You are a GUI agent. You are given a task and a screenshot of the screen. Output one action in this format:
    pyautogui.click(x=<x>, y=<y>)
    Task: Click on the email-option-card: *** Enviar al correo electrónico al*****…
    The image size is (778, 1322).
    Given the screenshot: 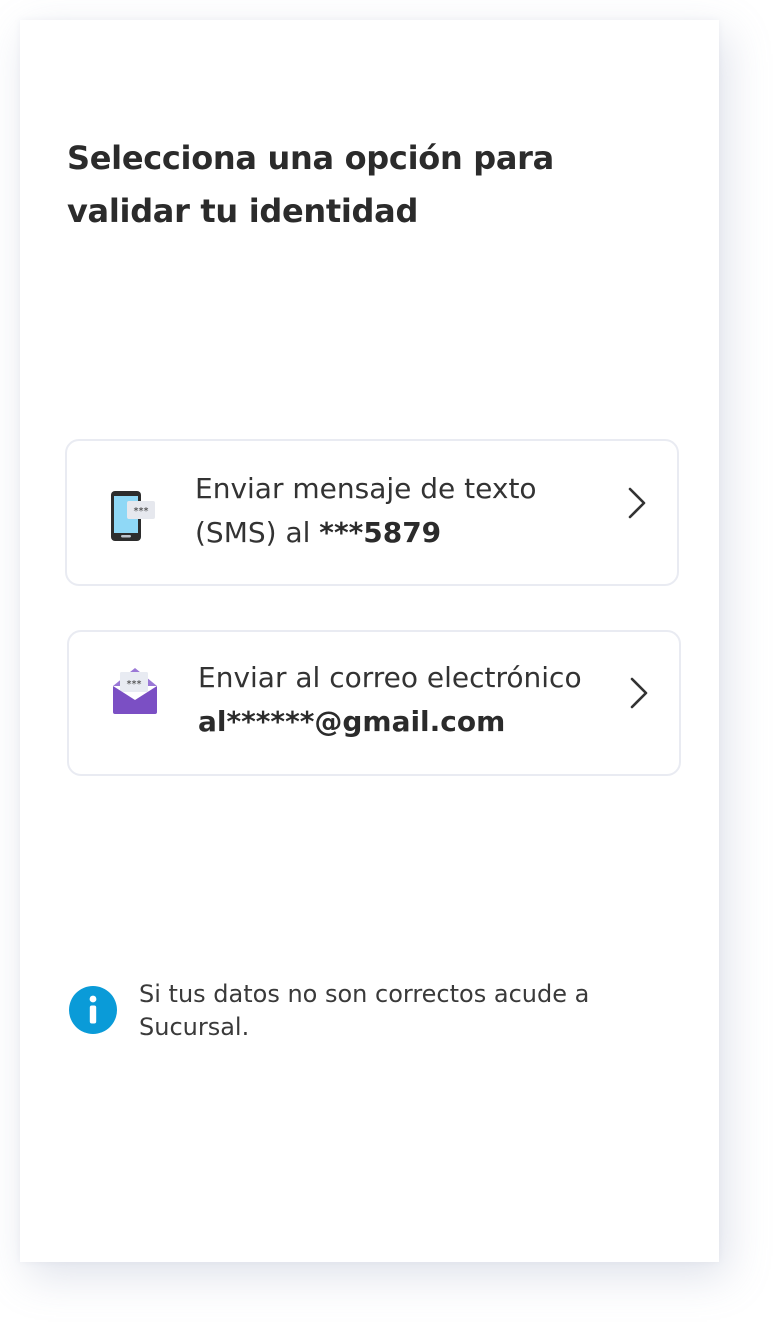 What is the action you would take?
    pyautogui.click(x=374, y=703)
    